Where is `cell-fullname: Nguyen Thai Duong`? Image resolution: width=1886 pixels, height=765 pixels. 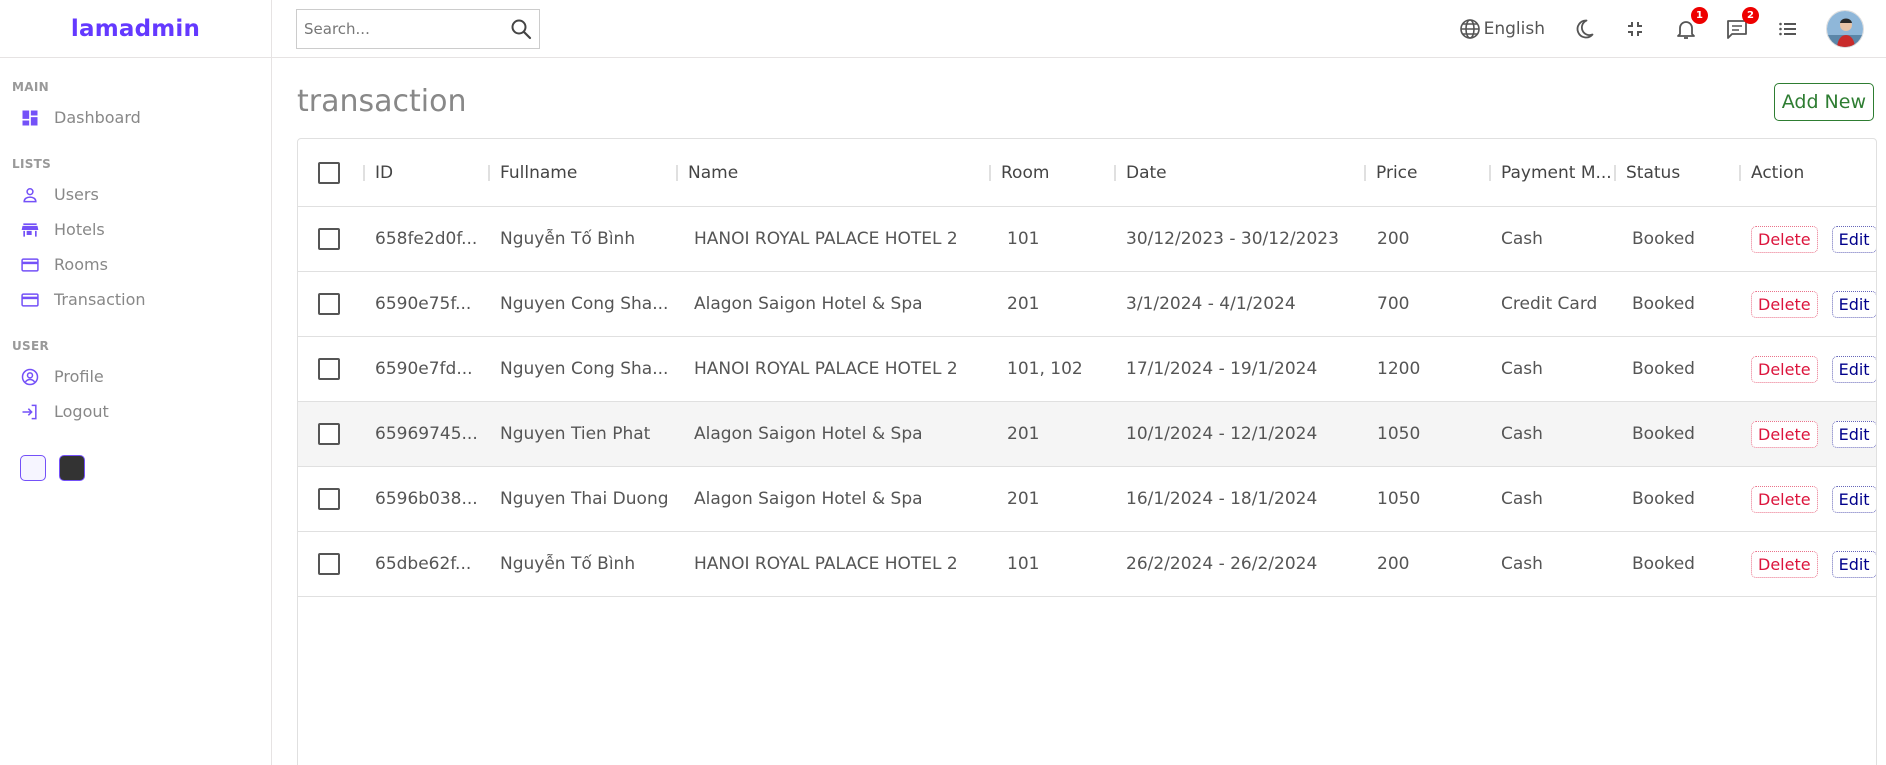 cell-fullname: Nguyen Thai Duong is located at coordinates (584, 499).